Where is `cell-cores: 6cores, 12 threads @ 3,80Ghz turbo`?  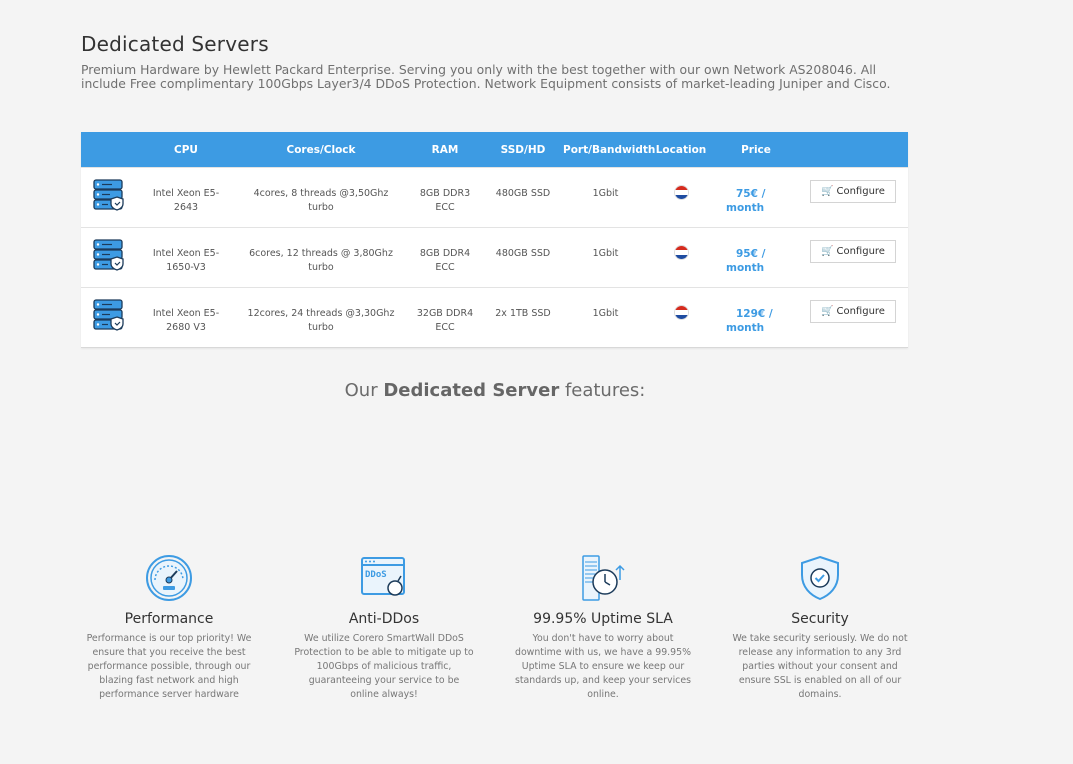
cell-cores: 6cores, 12 threads @ 3,80Ghz turbo is located at coordinates (321, 260).